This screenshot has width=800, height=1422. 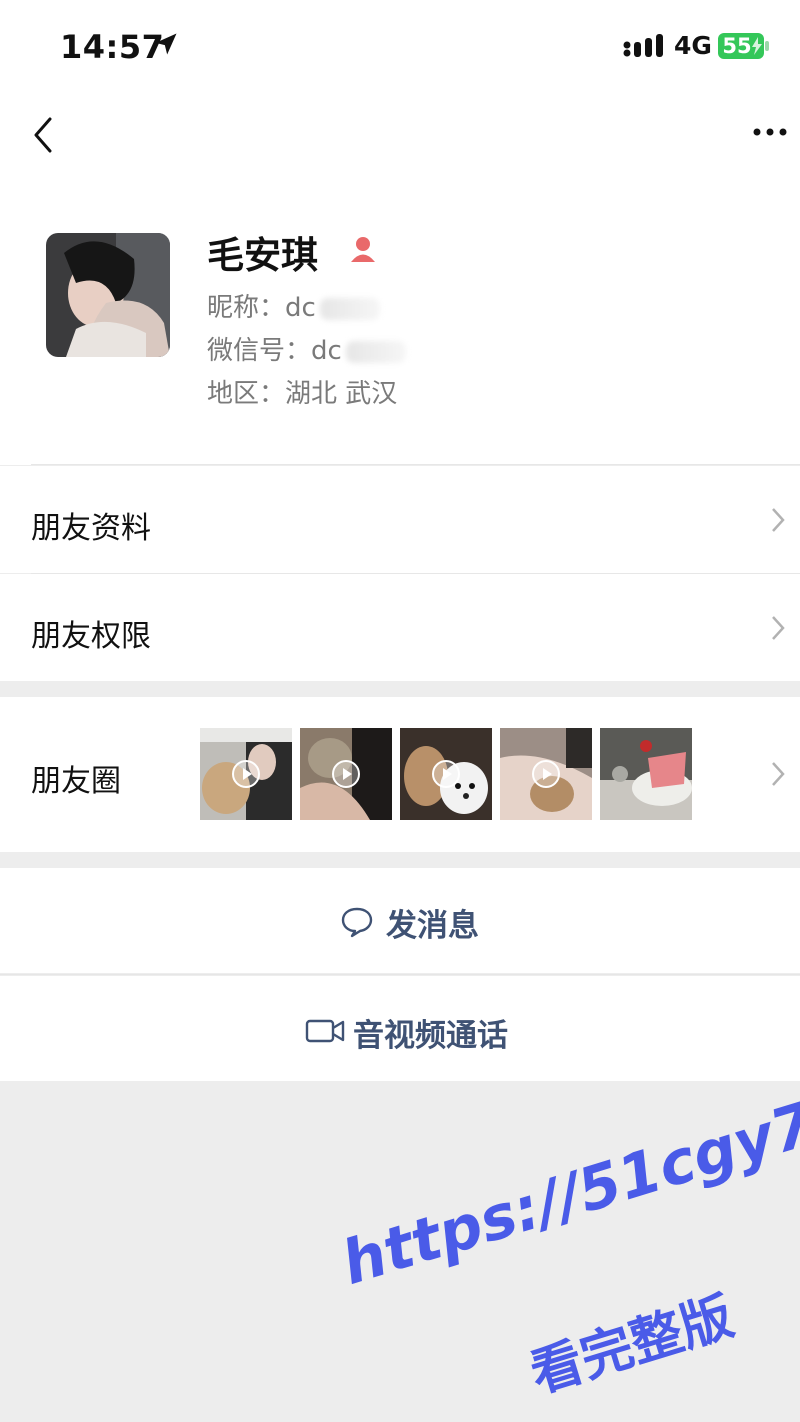 I want to click on watermark-text: 看完整版, so click(x=632, y=1345).